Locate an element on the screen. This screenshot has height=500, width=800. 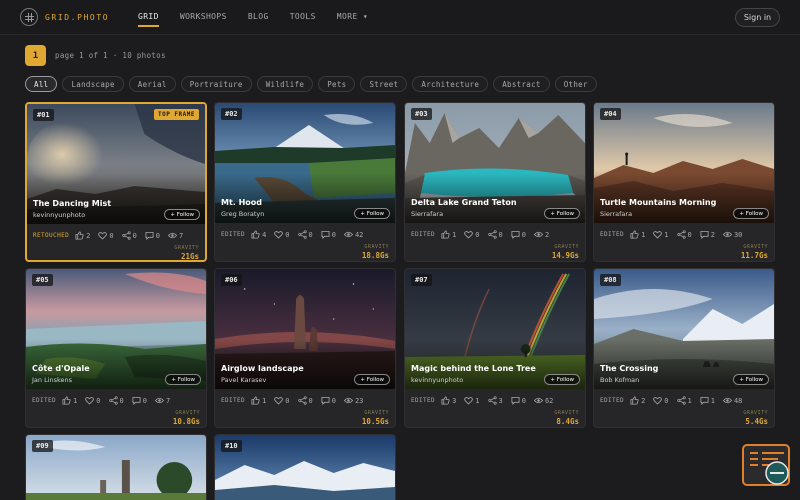
nav-workshops: WORKSHOPS is located at coordinates (203, 16).